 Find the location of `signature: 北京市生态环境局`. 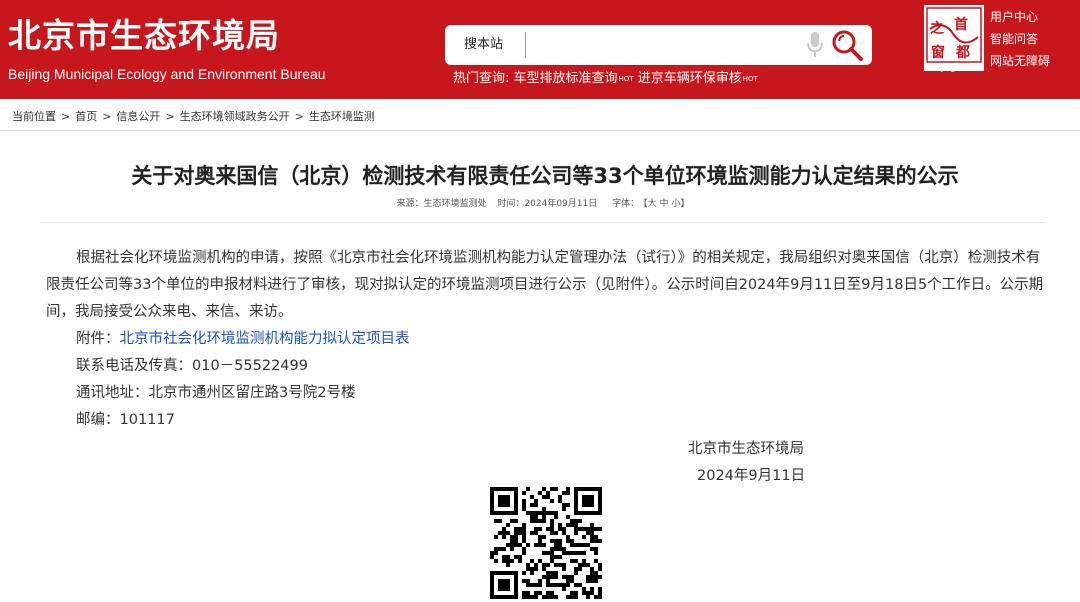

signature: 北京市生态环境局 is located at coordinates (746, 449).